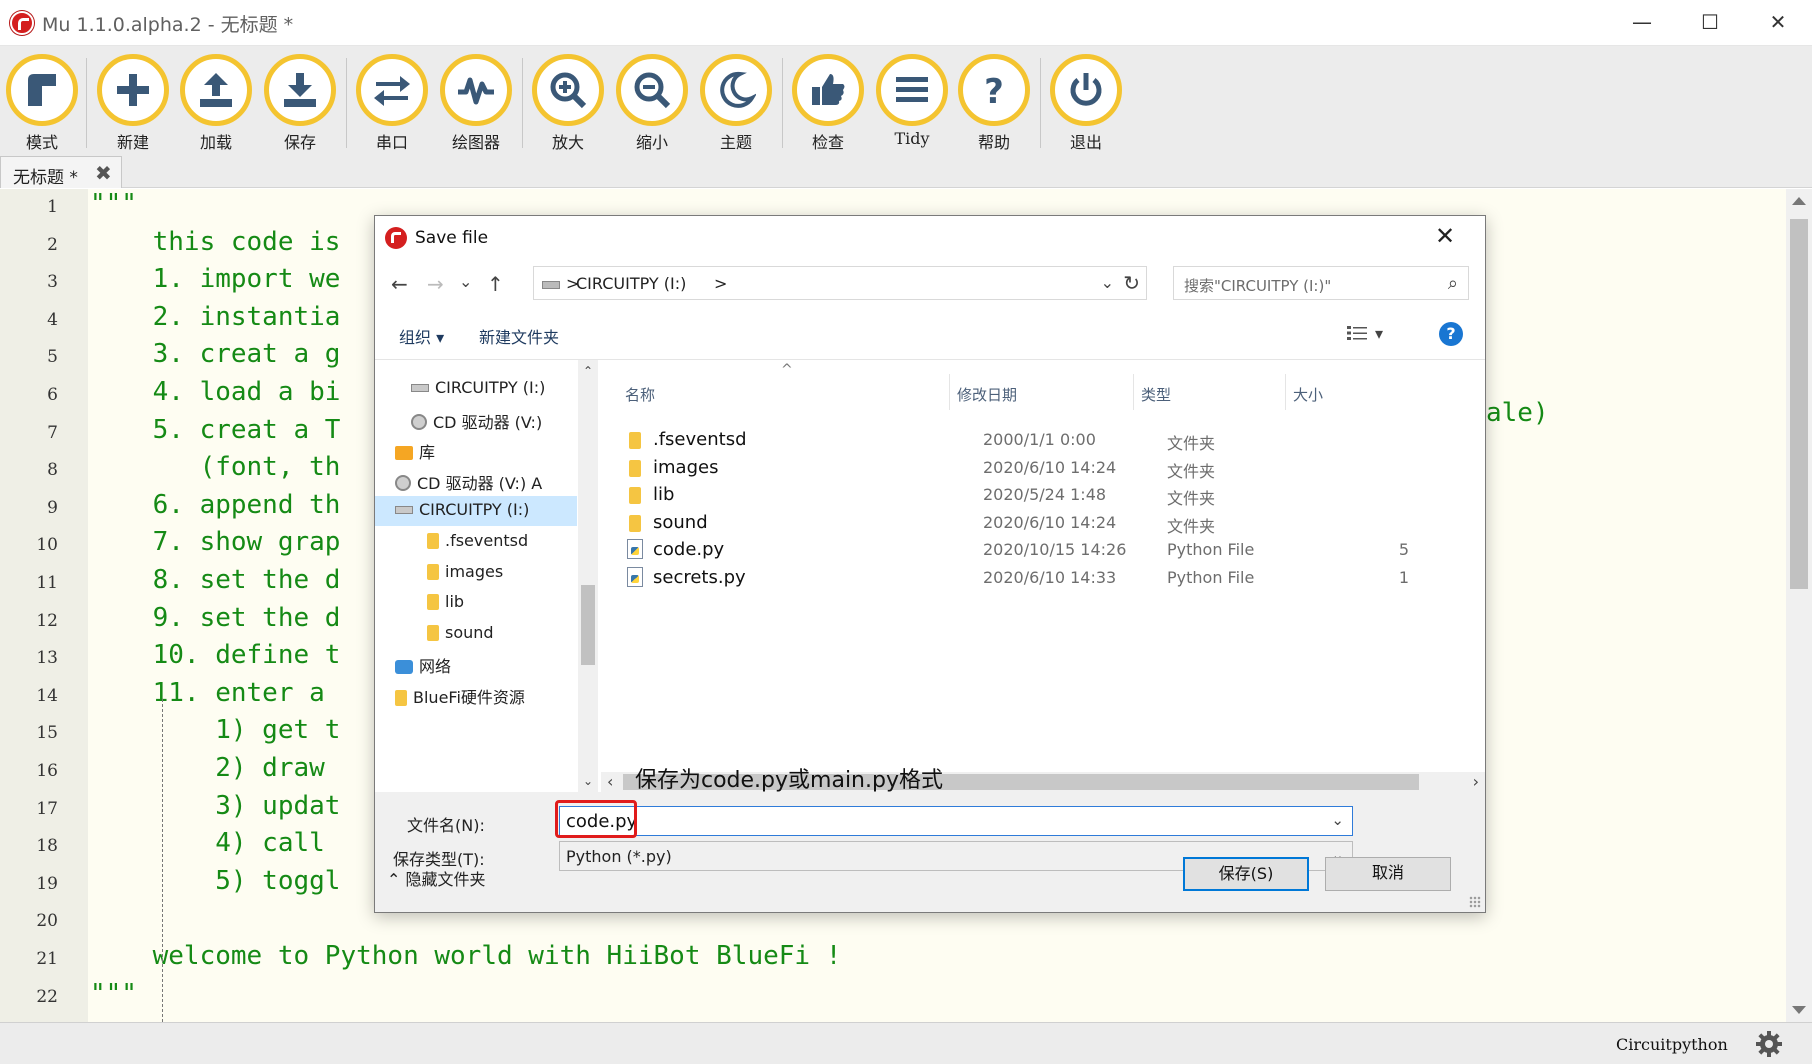 This screenshot has height=1064, width=1812. What do you see at coordinates (736, 103) in the screenshot?
I see `theme-button: 主题` at bounding box center [736, 103].